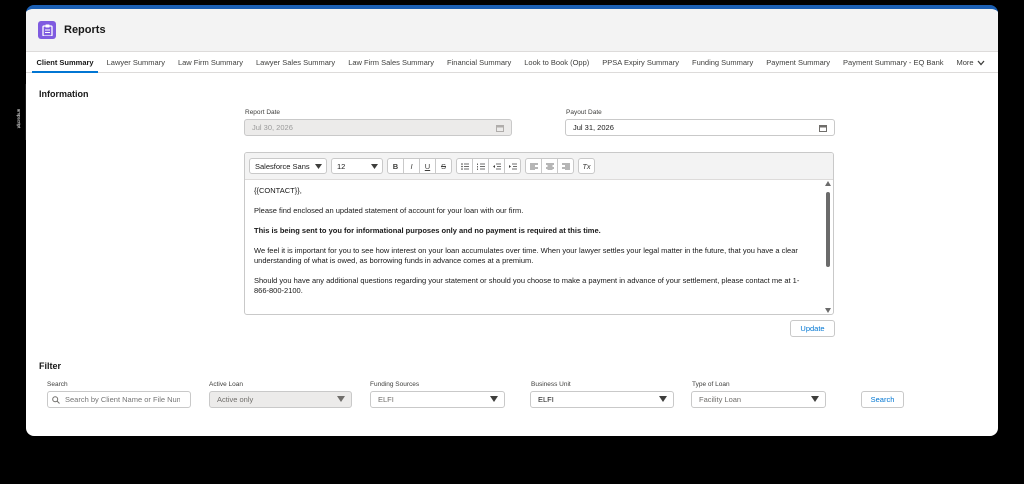 The width and height of the screenshot is (1024, 484). Describe the element at coordinates (395, 384) in the screenshot. I see `funding-sources-label: Funding Sources` at that location.